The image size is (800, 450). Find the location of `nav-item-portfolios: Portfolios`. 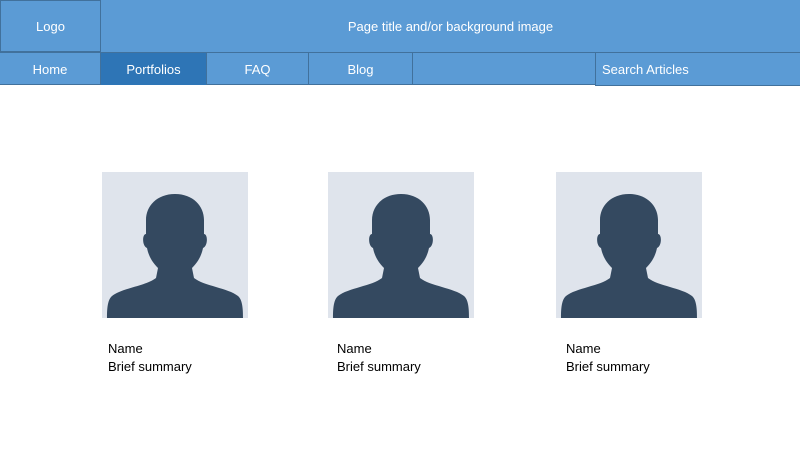

nav-item-portfolios: Portfolios is located at coordinates (154, 69).